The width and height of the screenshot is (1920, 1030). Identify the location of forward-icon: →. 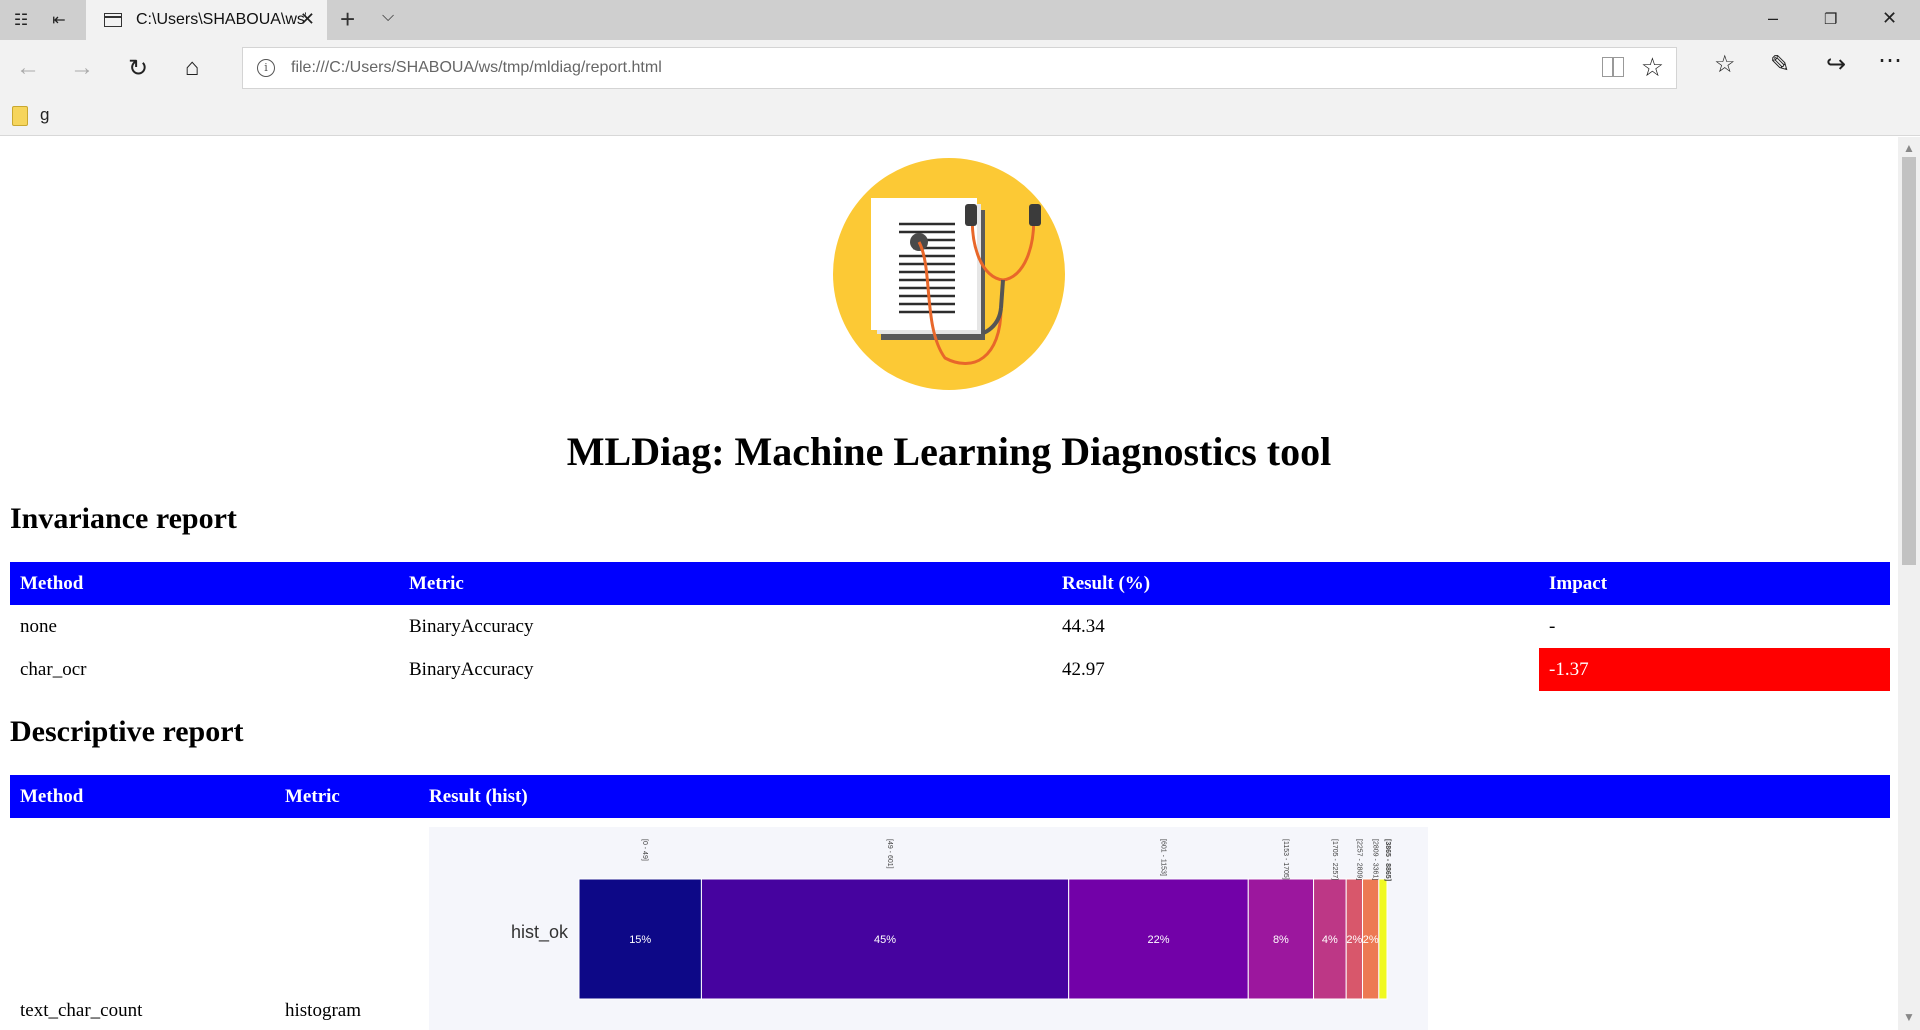
(82, 68).